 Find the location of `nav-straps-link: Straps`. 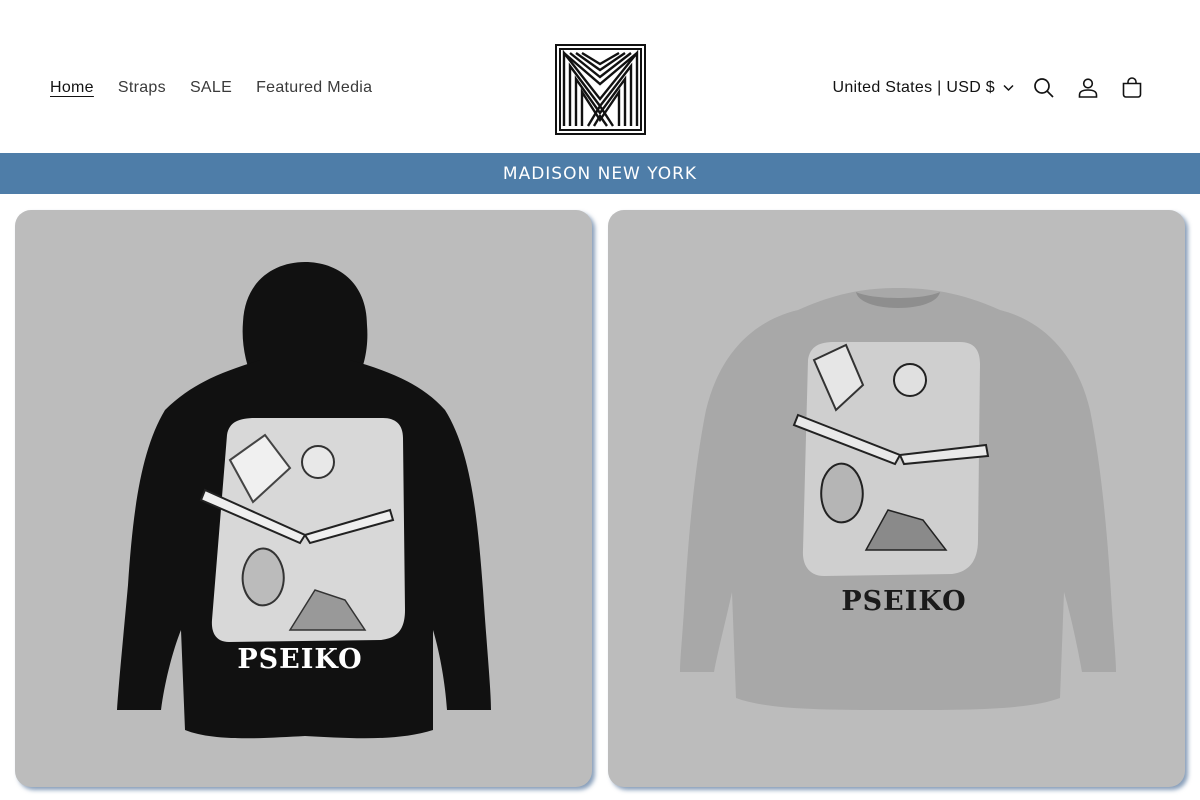

nav-straps-link: Straps is located at coordinates (142, 88).